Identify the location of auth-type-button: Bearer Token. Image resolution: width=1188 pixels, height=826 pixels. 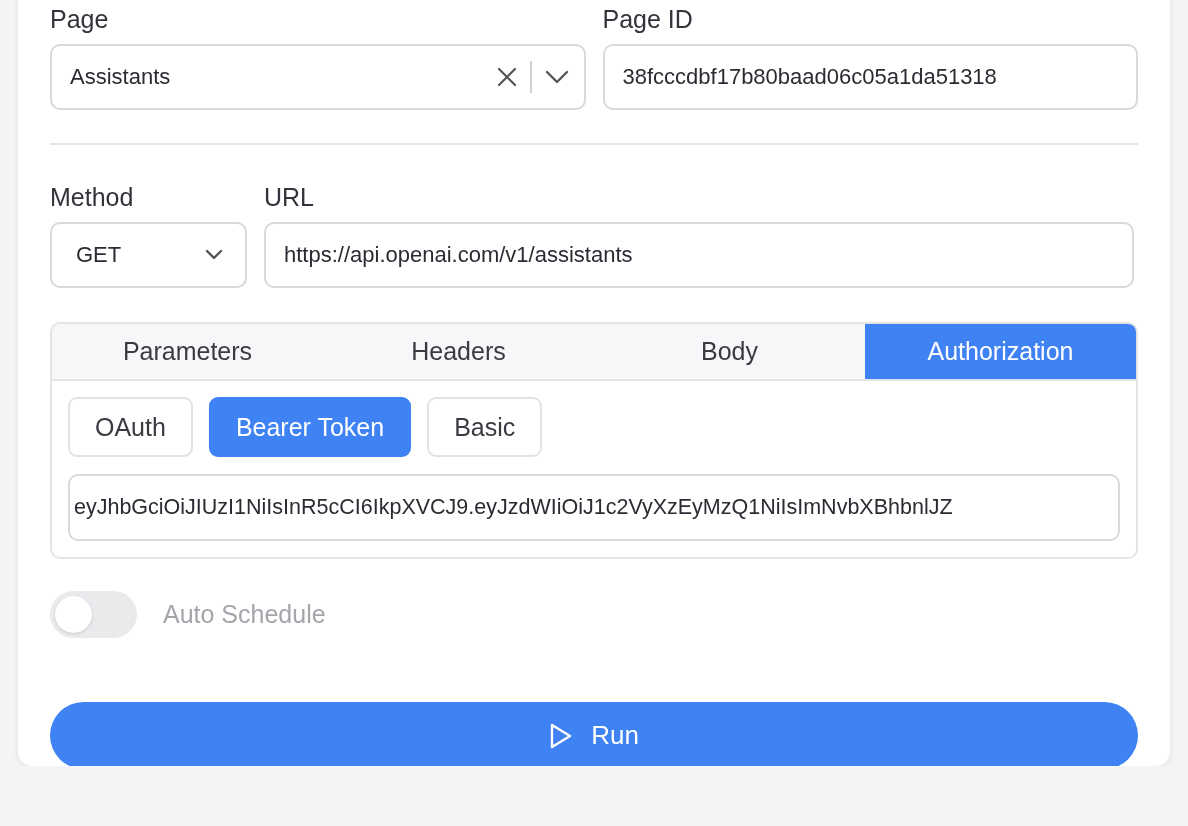
(310, 427).